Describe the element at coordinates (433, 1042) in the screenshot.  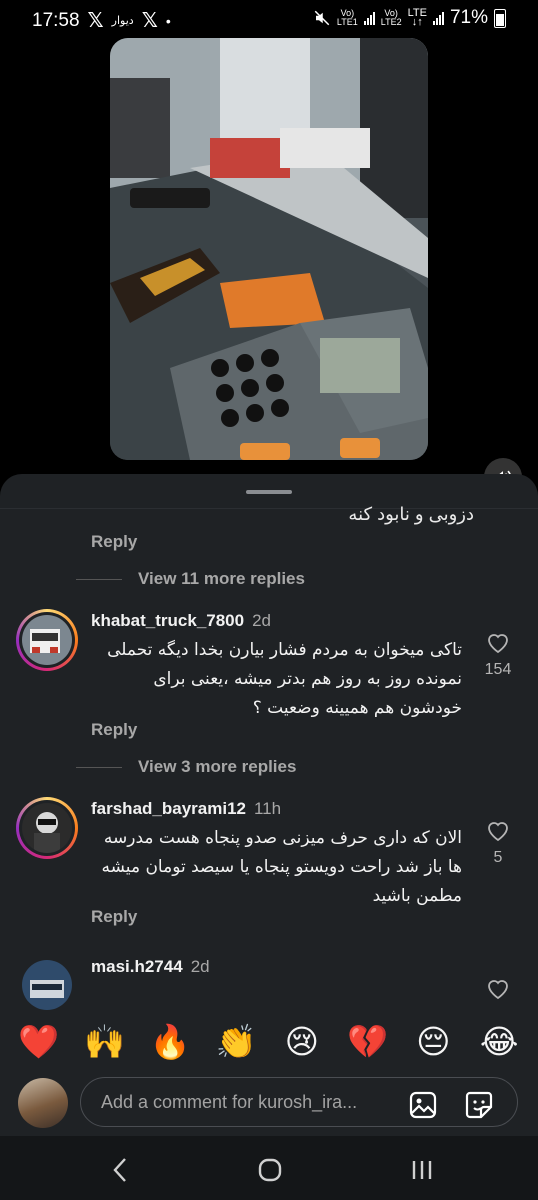
I see `reaction-pensive: 😔` at that location.